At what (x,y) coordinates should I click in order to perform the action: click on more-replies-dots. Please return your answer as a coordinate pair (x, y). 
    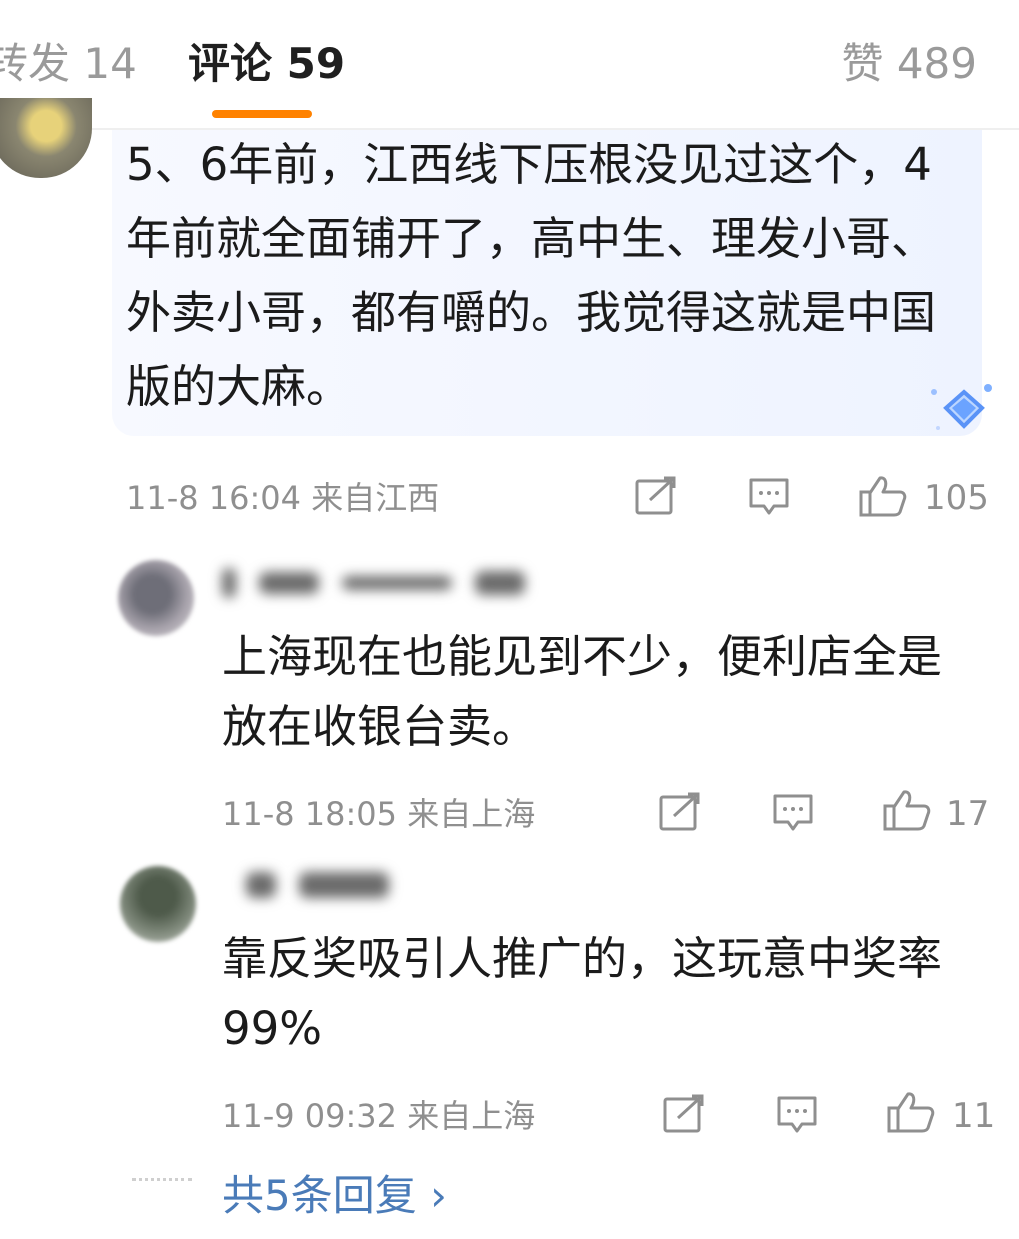
    Looking at the image, I should click on (162, 1179).